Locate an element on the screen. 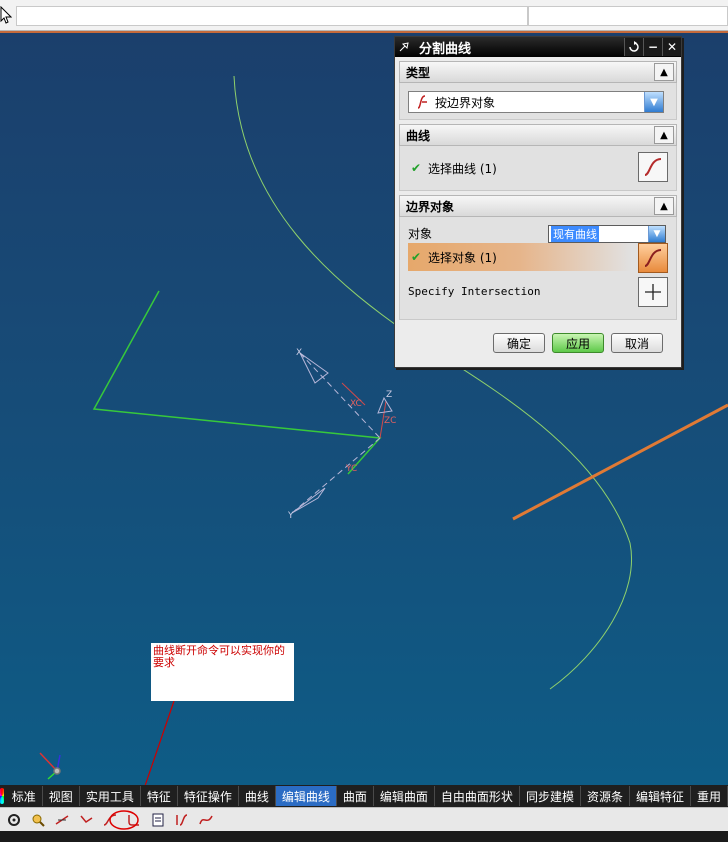  edit-curve-toolbar is located at coordinates (364, 819).